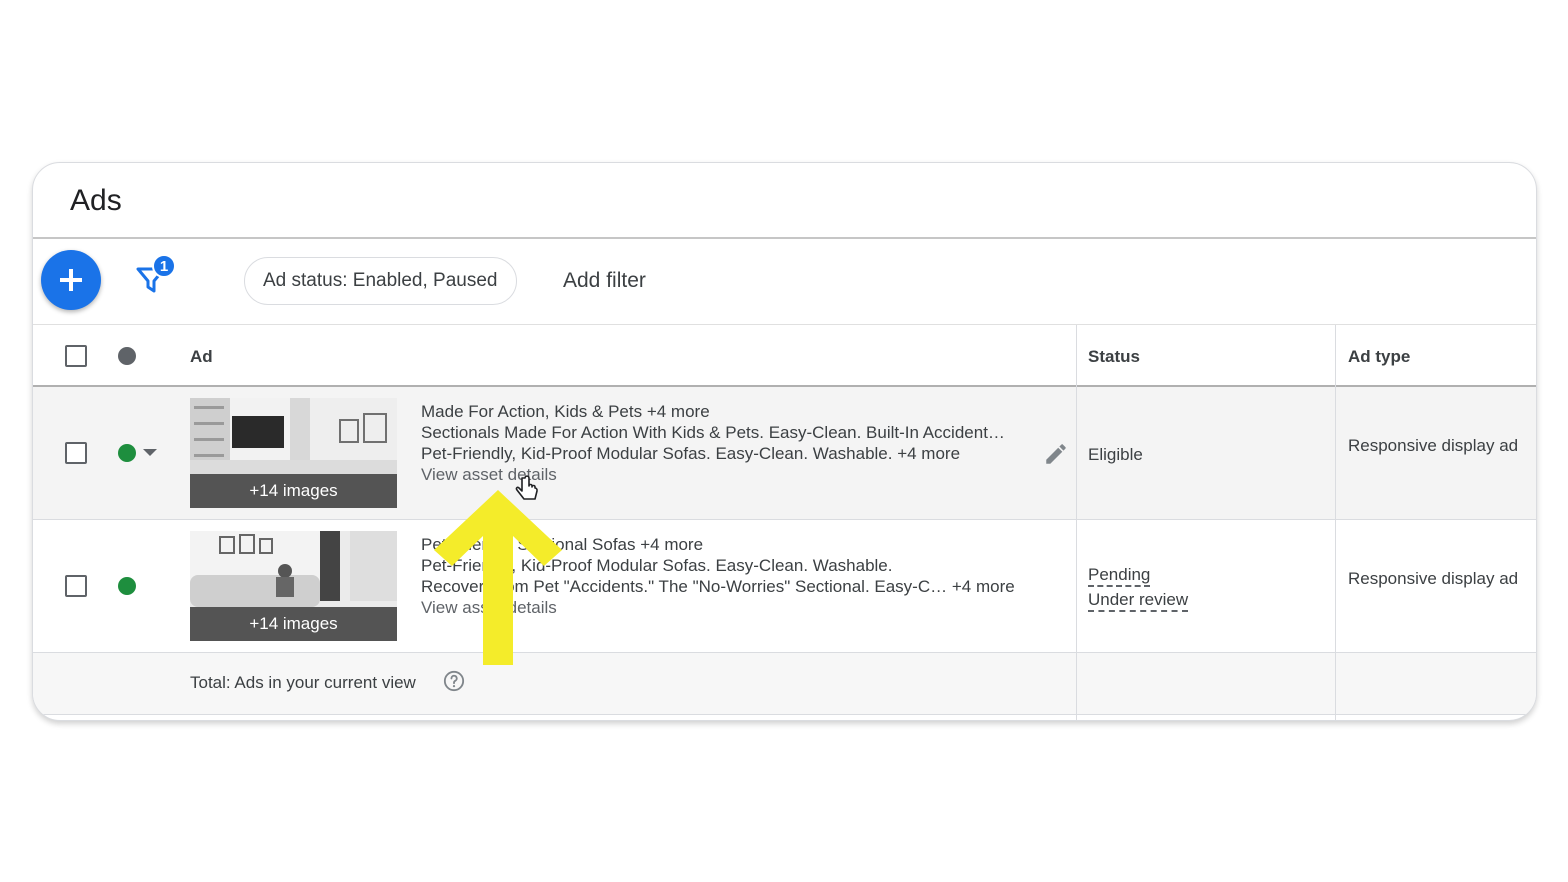 This screenshot has height=882, width=1568. Describe the element at coordinates (164, 266) in the screenshot. I see `filter-count-badge: 1` at that location.